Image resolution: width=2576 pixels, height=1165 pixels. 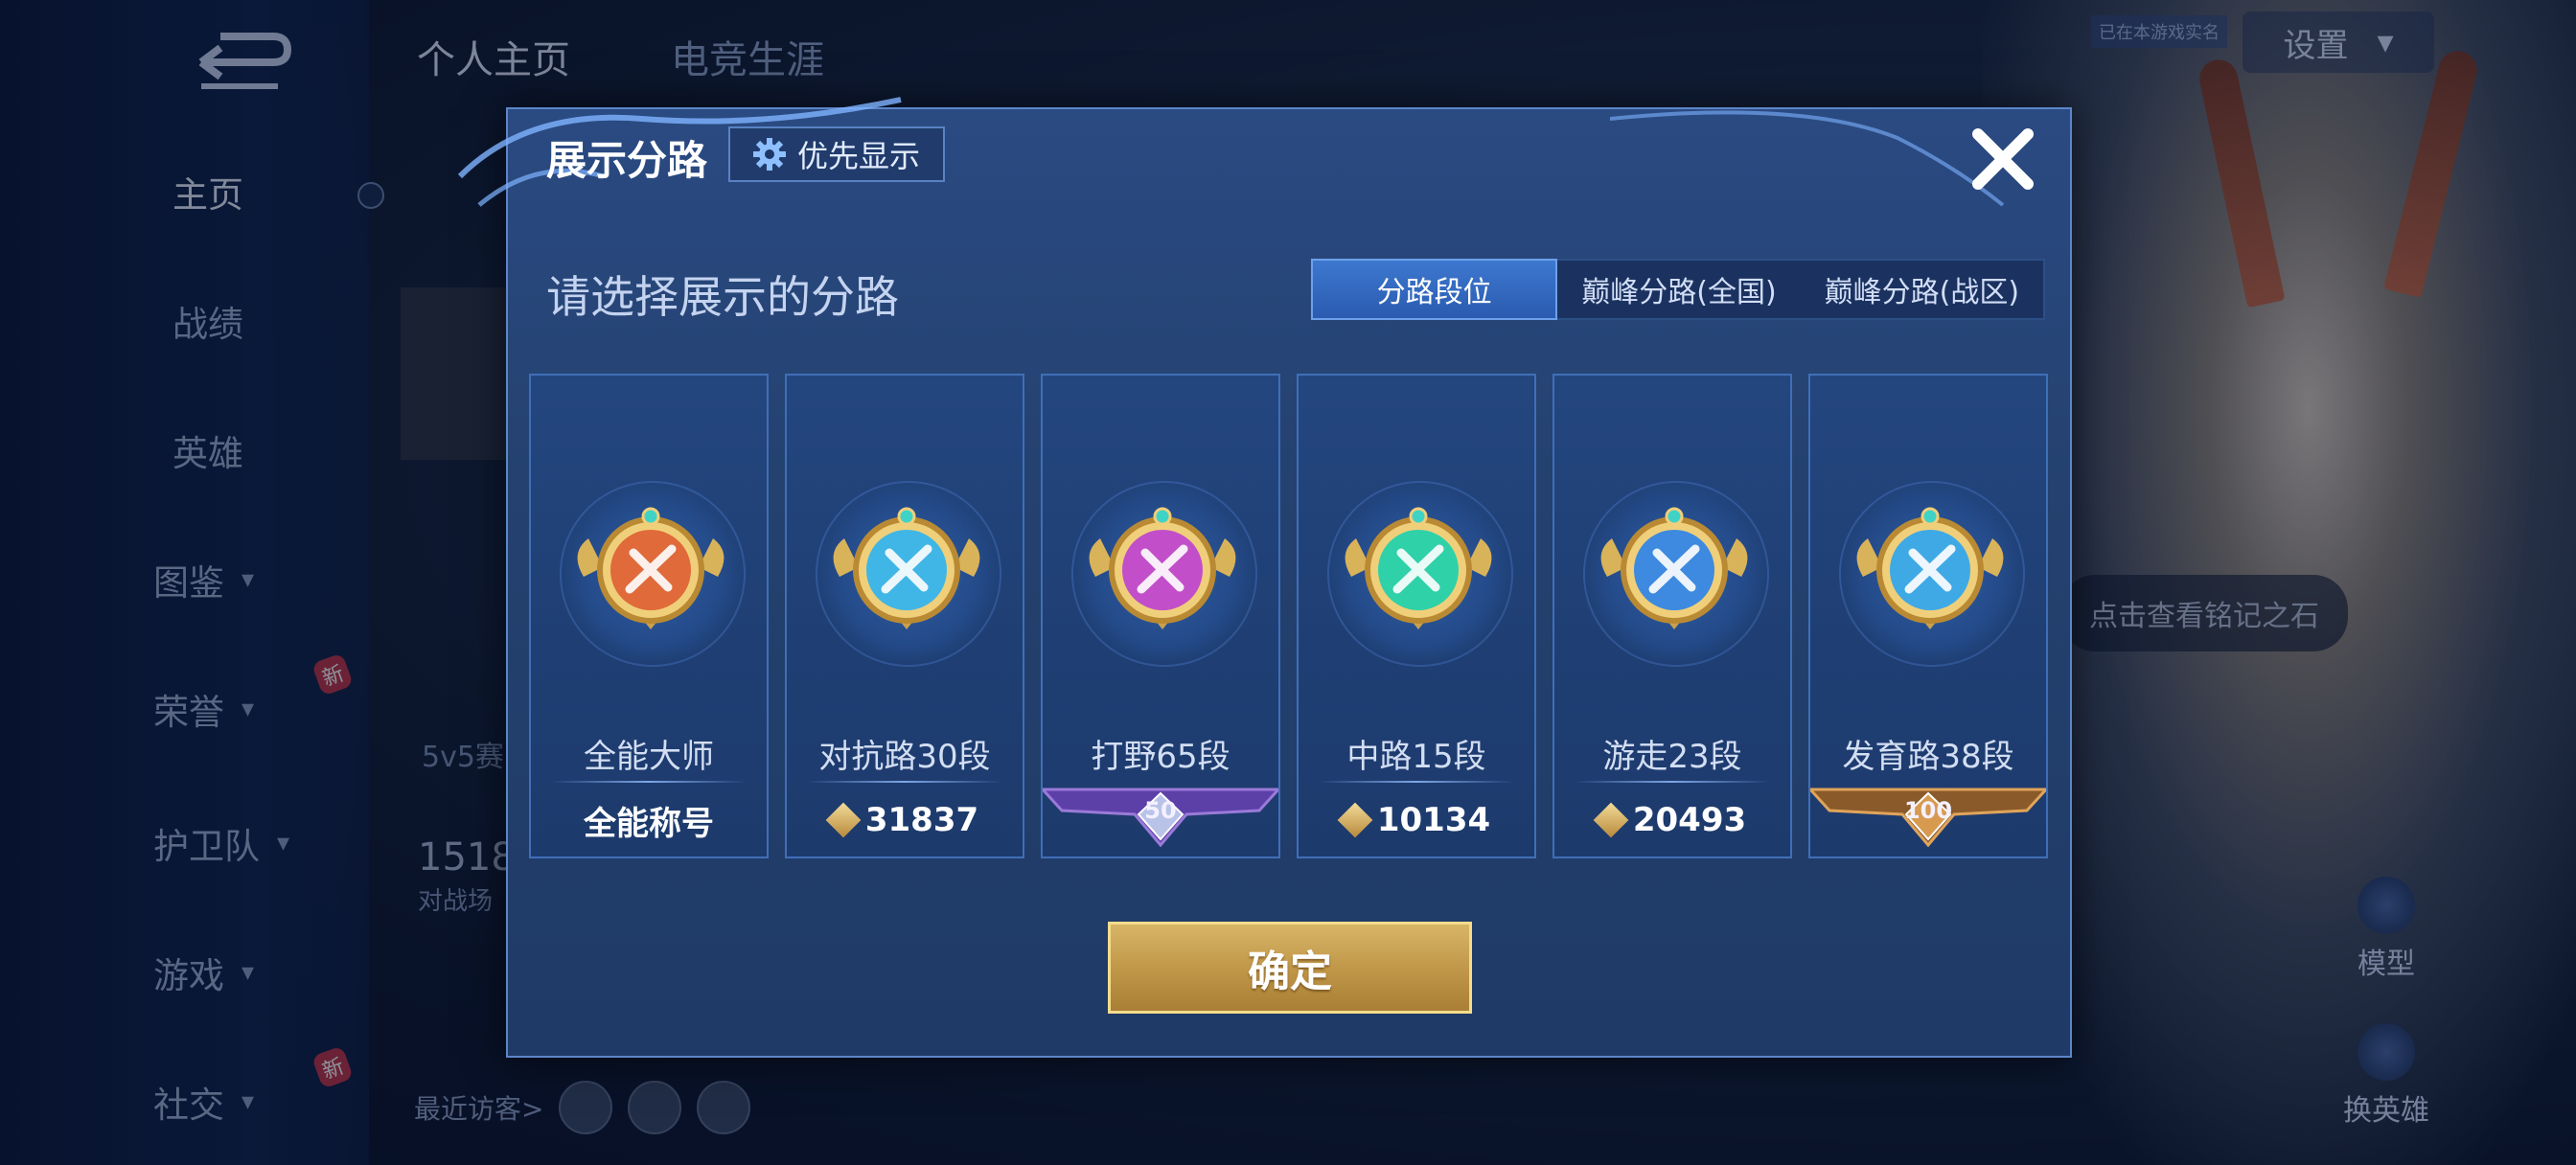 What do you see at coordinates (649, 824) in the screenshot?
I see `route-card-value: 全能称号` at bounding box center [649, 824].